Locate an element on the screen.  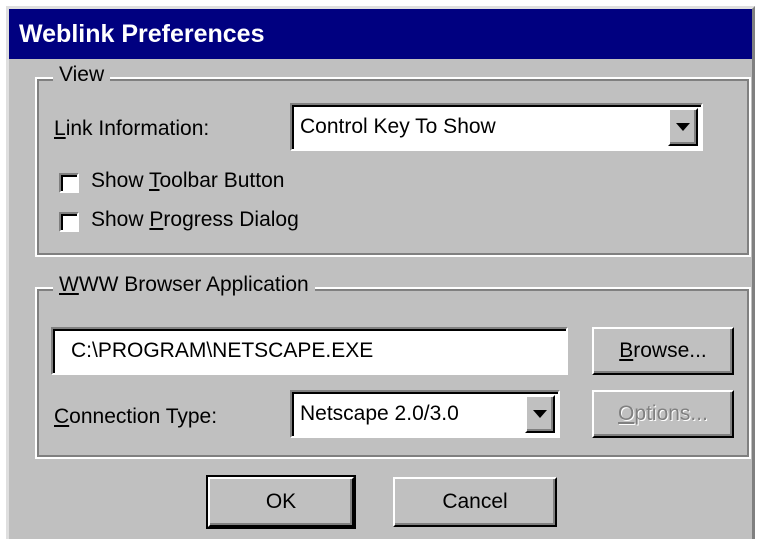
connection-type-dropdown-button is located at coordinates (540, 414).